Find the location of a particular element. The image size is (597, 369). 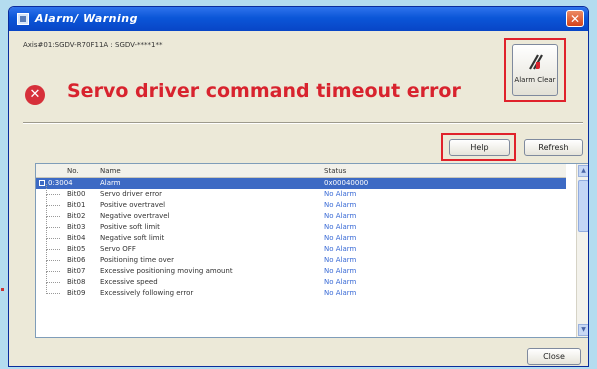

row-no: Bit08 is located at coordinates (76, 282).